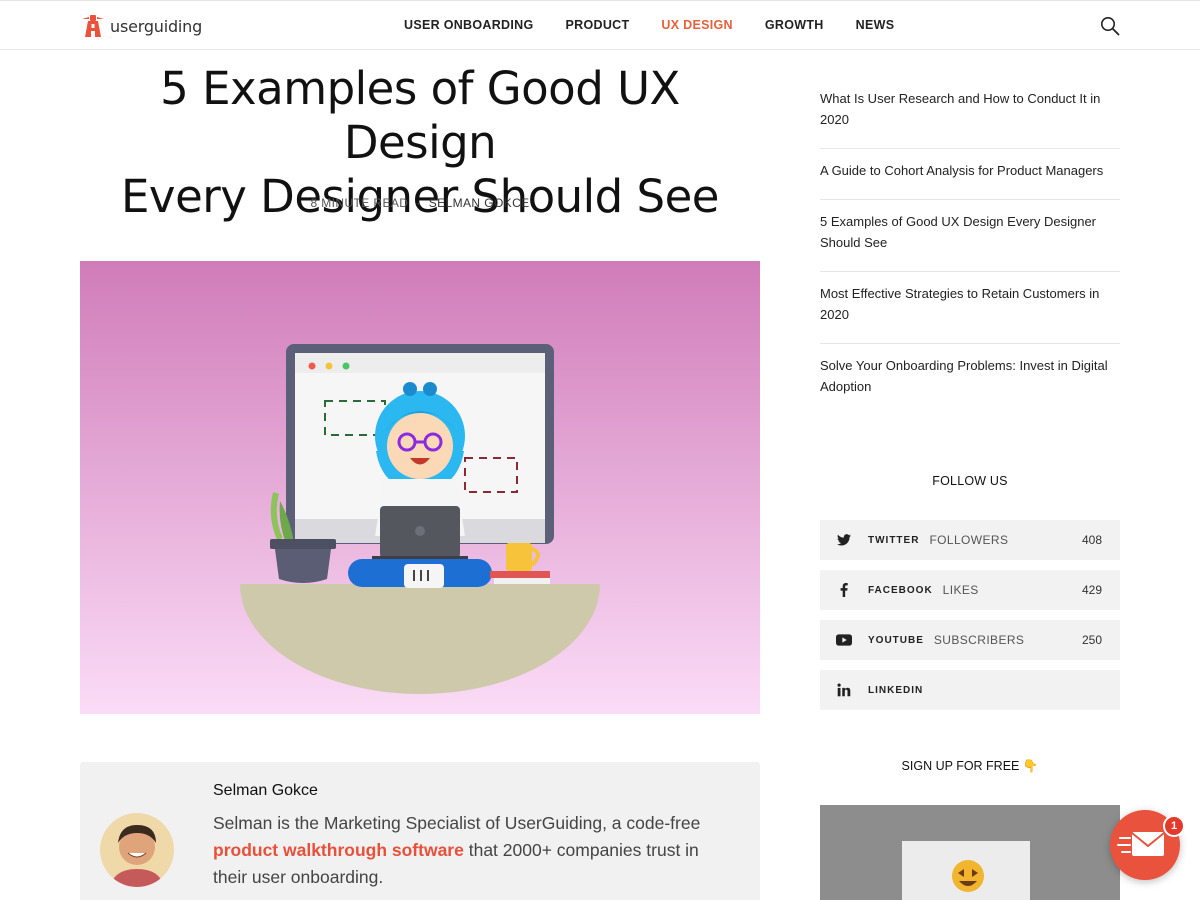  I want to click on twitter-icon, so click(844, 540).